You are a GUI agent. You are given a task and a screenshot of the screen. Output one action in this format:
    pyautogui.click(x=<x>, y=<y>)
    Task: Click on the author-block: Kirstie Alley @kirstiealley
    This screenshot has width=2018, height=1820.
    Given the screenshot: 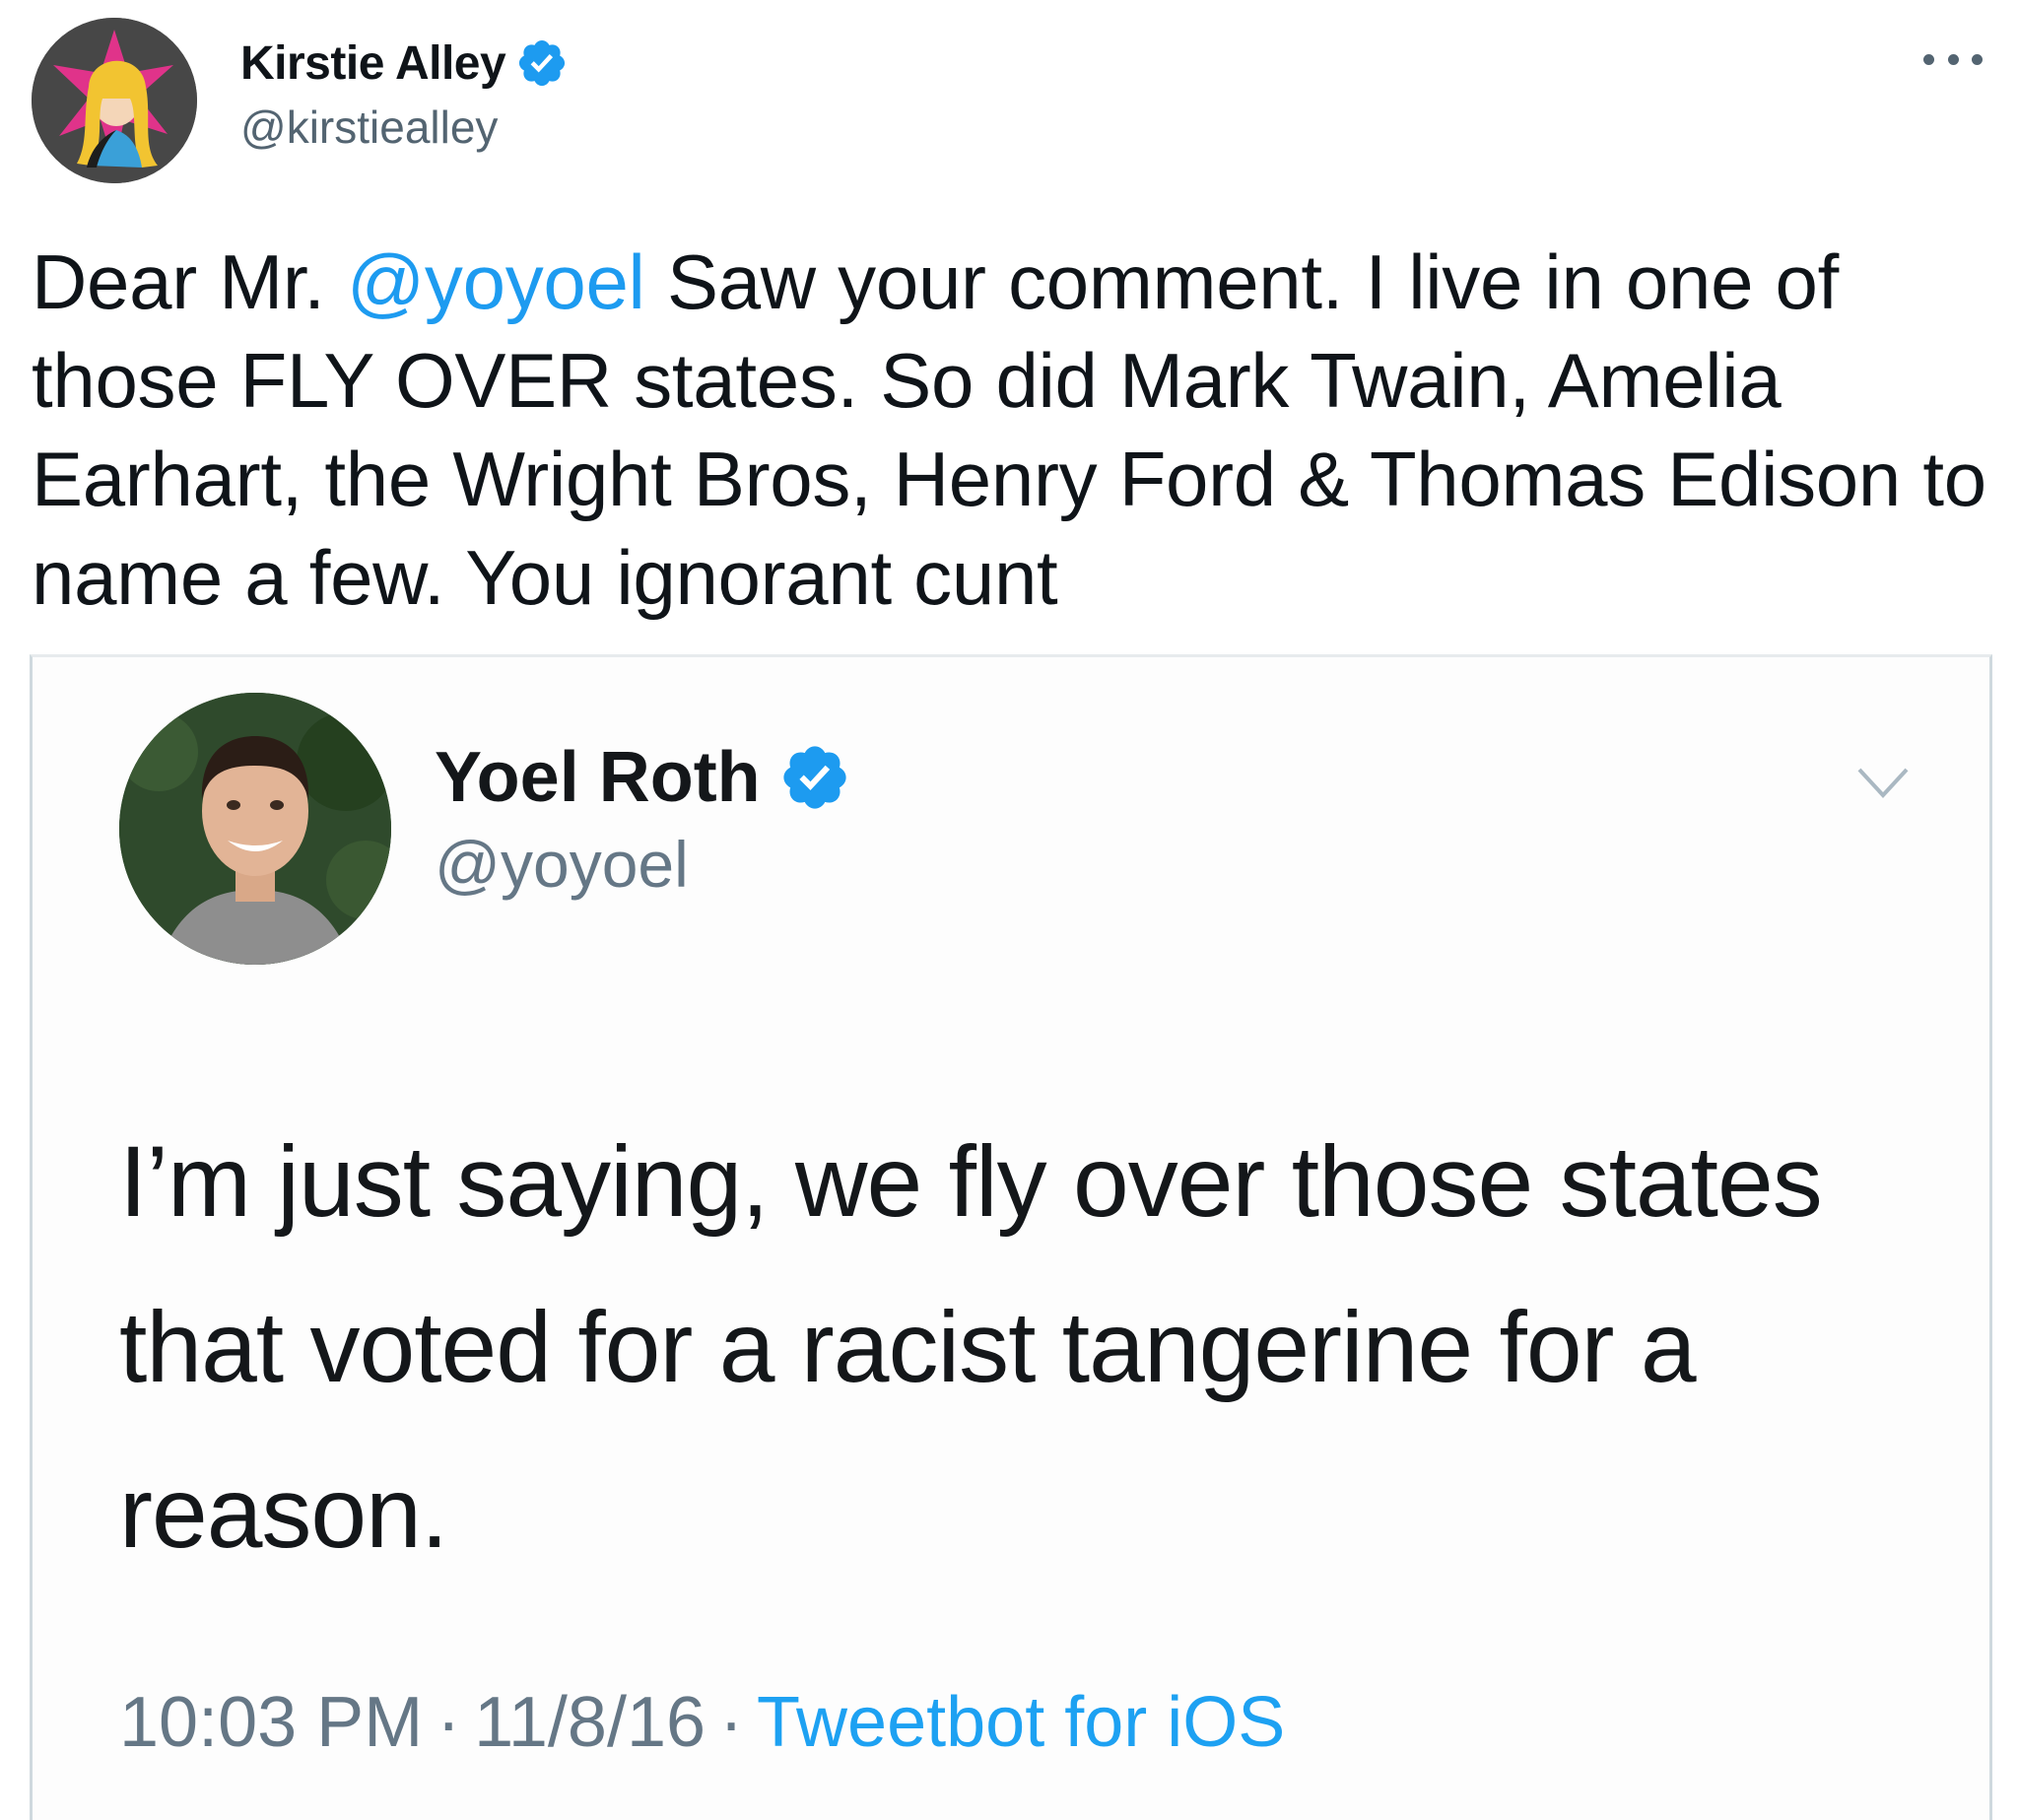 What is the action you would take?
    pyautogui.click(x=404, y=93)
    